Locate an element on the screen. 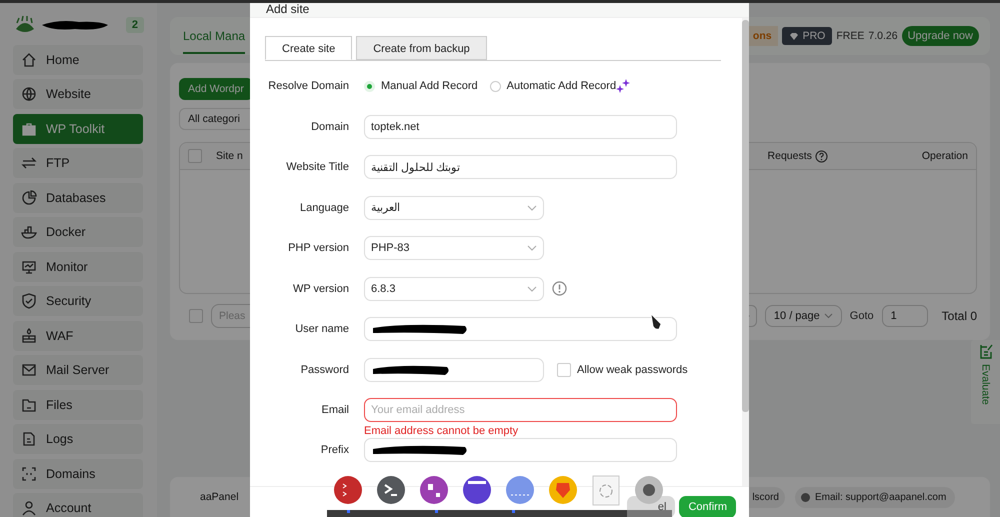  sidebar-item: Domains is located at coordinates (78, 473).